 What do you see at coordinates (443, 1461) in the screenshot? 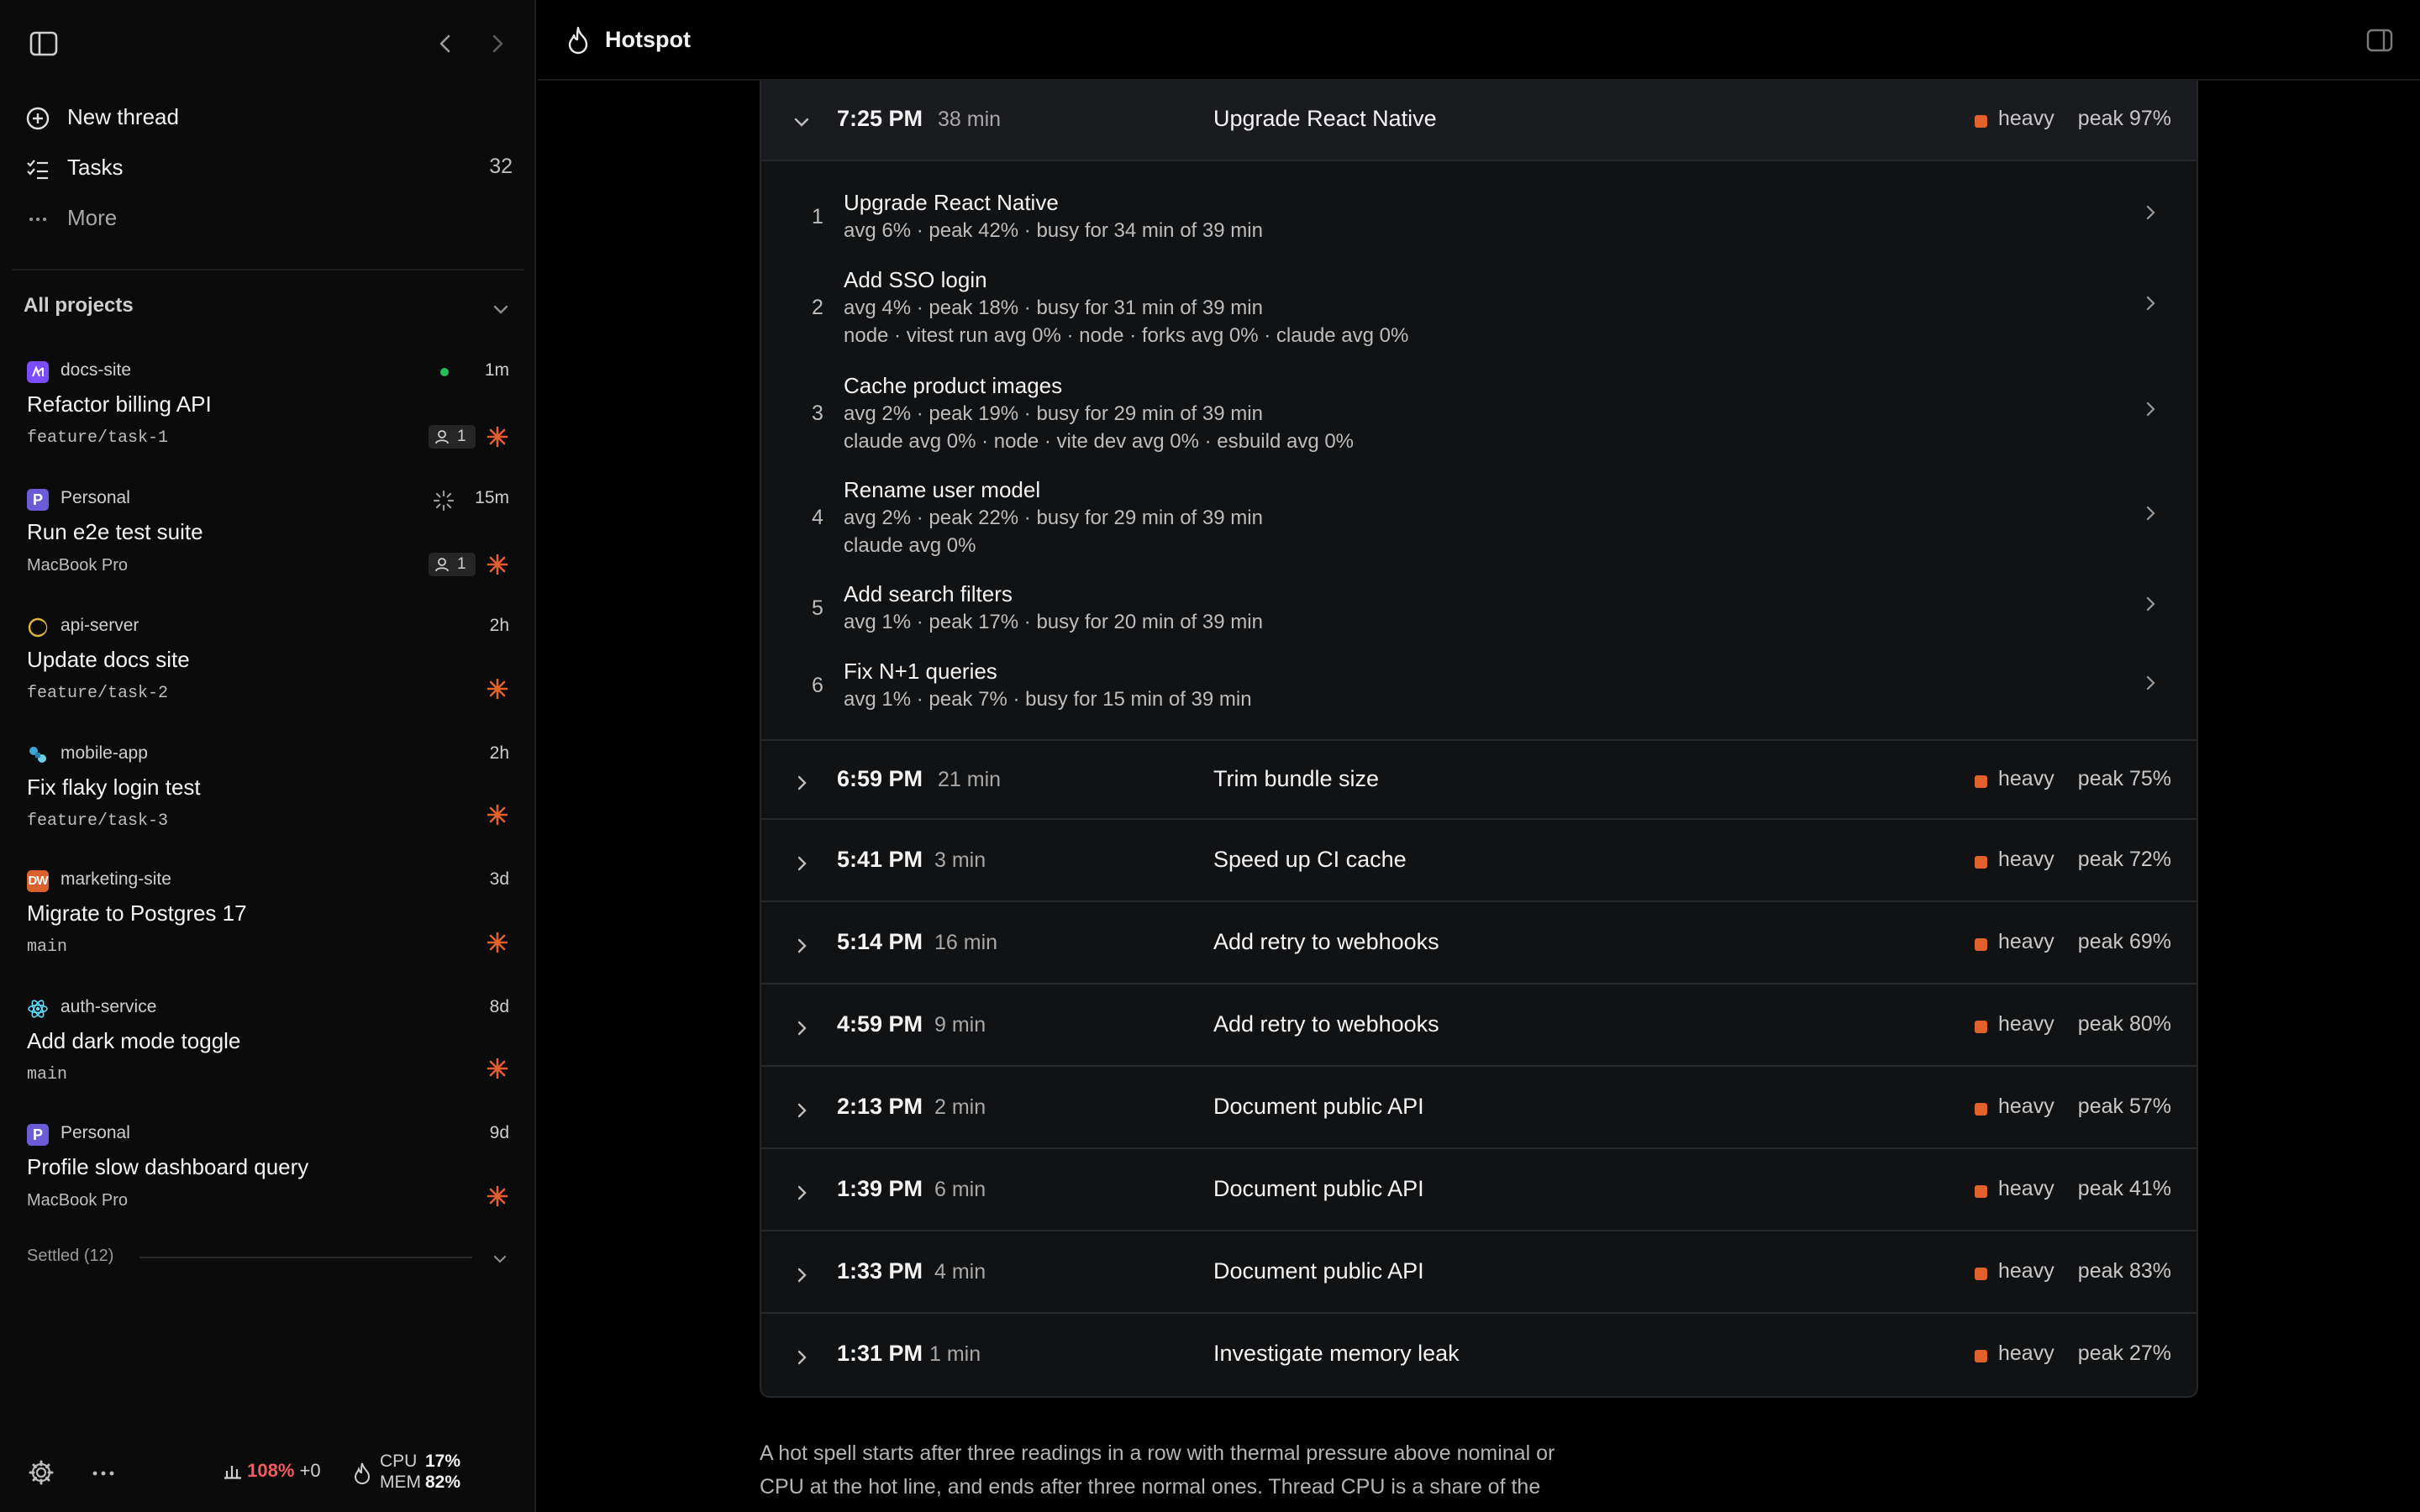
I see `cpu-value: 17%` at bounding box center [443, 1461].